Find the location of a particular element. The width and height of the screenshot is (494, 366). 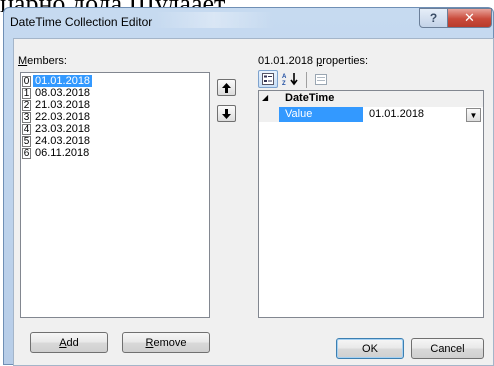

category-row: ◢ DateTime is located at coordinates (371, 99).